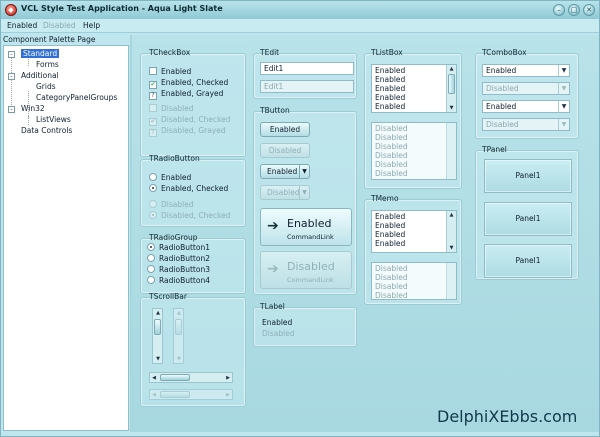  What do you see at coordinates (40, 53) in the screenshot?
I see `tree-item-standard: Standard` at bounding box center [40, 53].